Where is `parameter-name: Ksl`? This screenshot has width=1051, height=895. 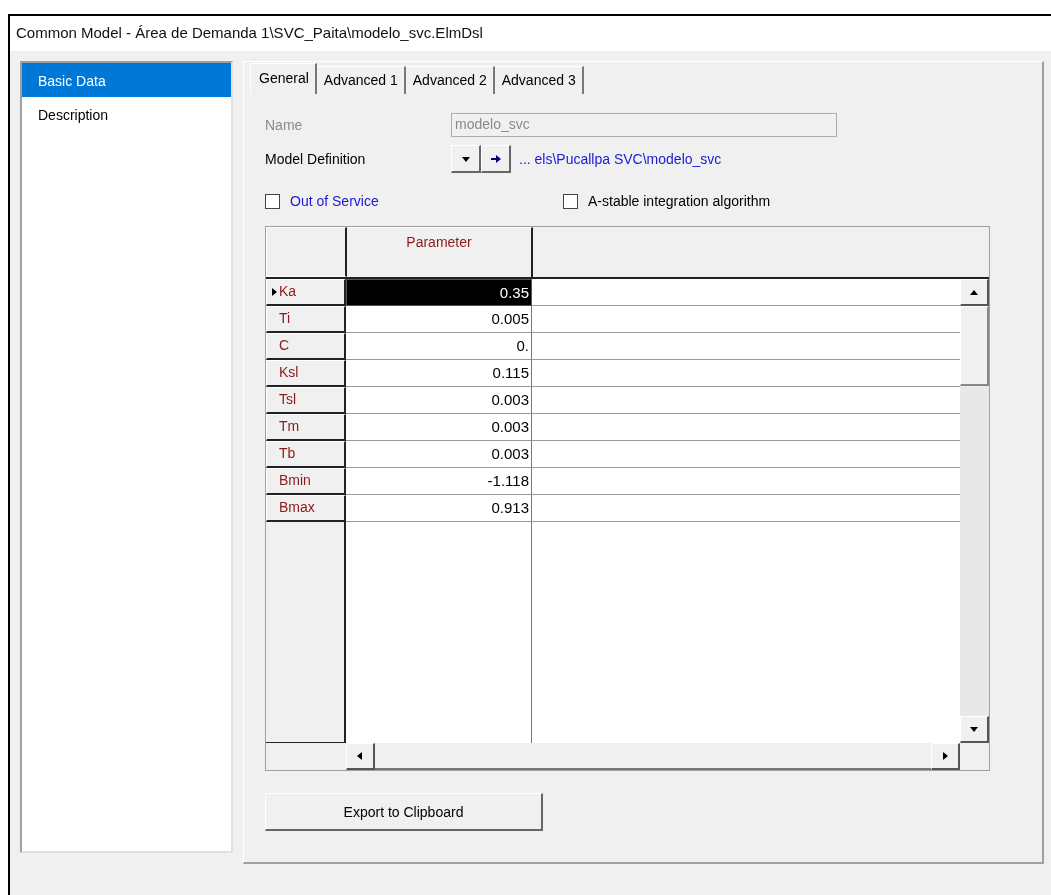 parameter-name: Ksl is located at coordinates (289, 372).